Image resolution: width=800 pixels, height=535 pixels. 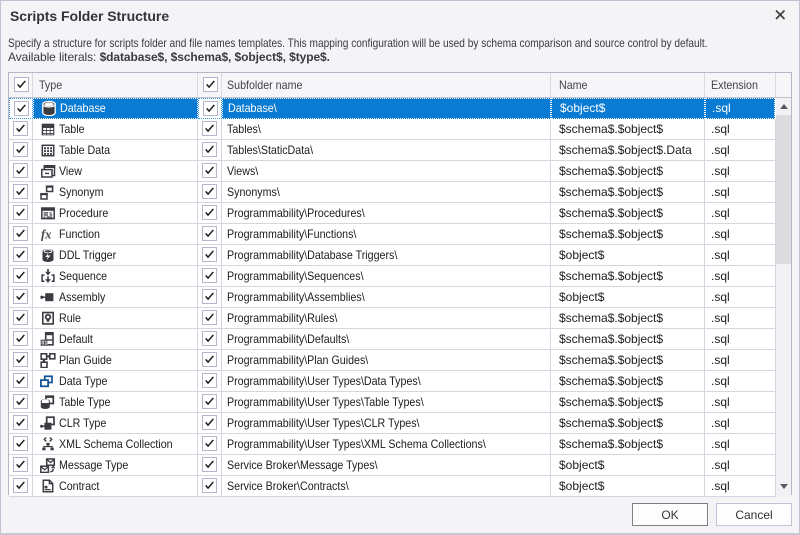 What do you see at coordinates (46, 234) in the screenshot?
I see `svg-text: fx` at bounding box center [46, 234].